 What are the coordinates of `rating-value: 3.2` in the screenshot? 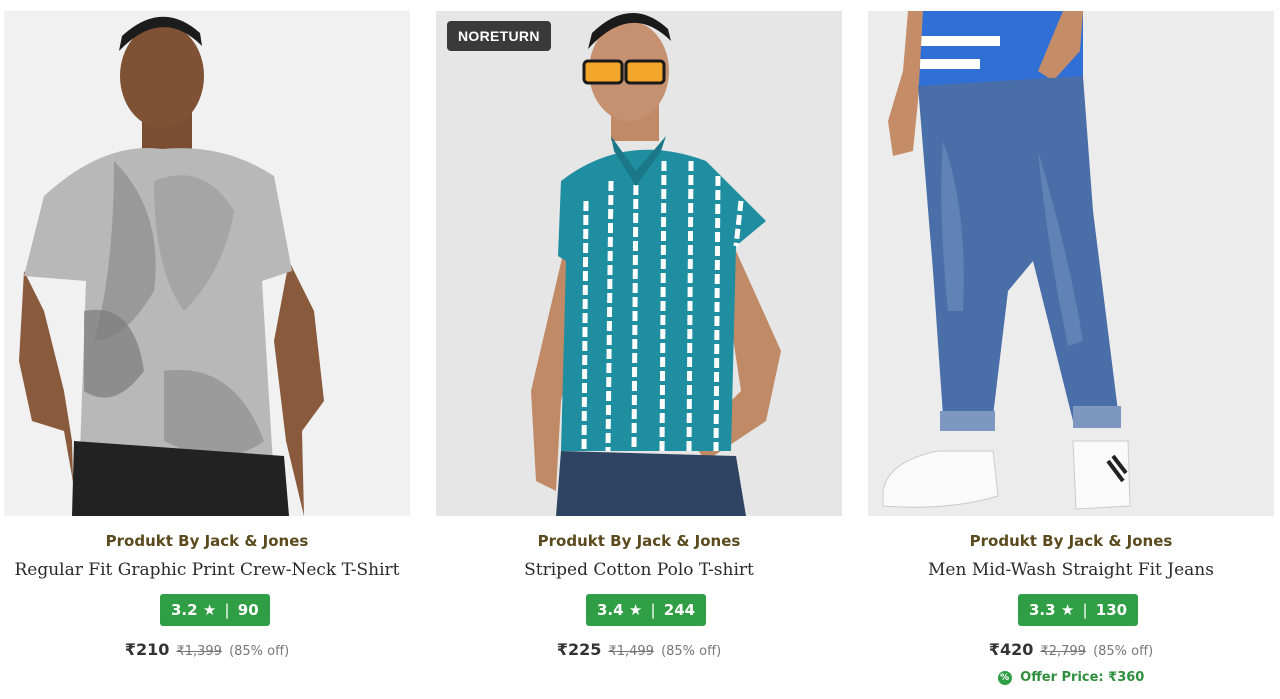 It's located at (184, 610).